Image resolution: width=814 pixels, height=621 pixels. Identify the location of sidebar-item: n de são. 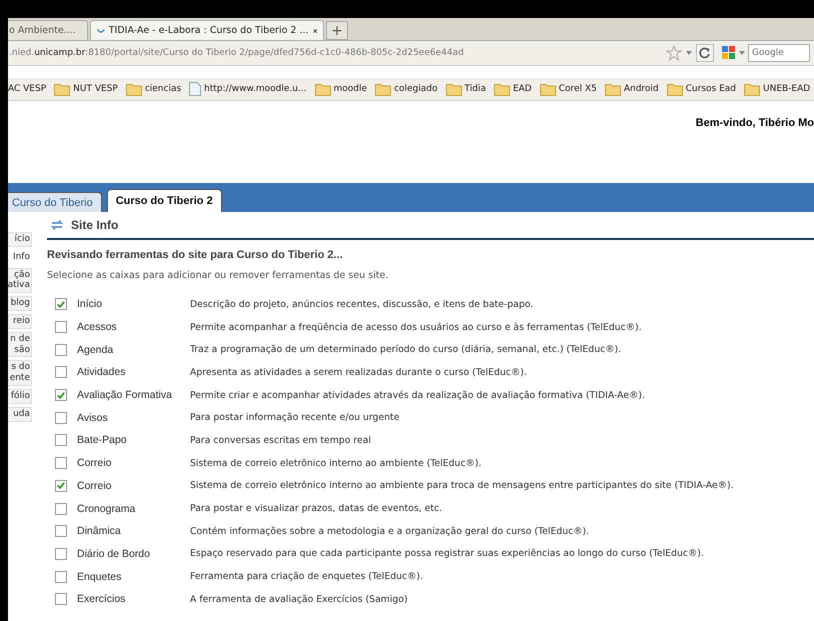
(20, 345).